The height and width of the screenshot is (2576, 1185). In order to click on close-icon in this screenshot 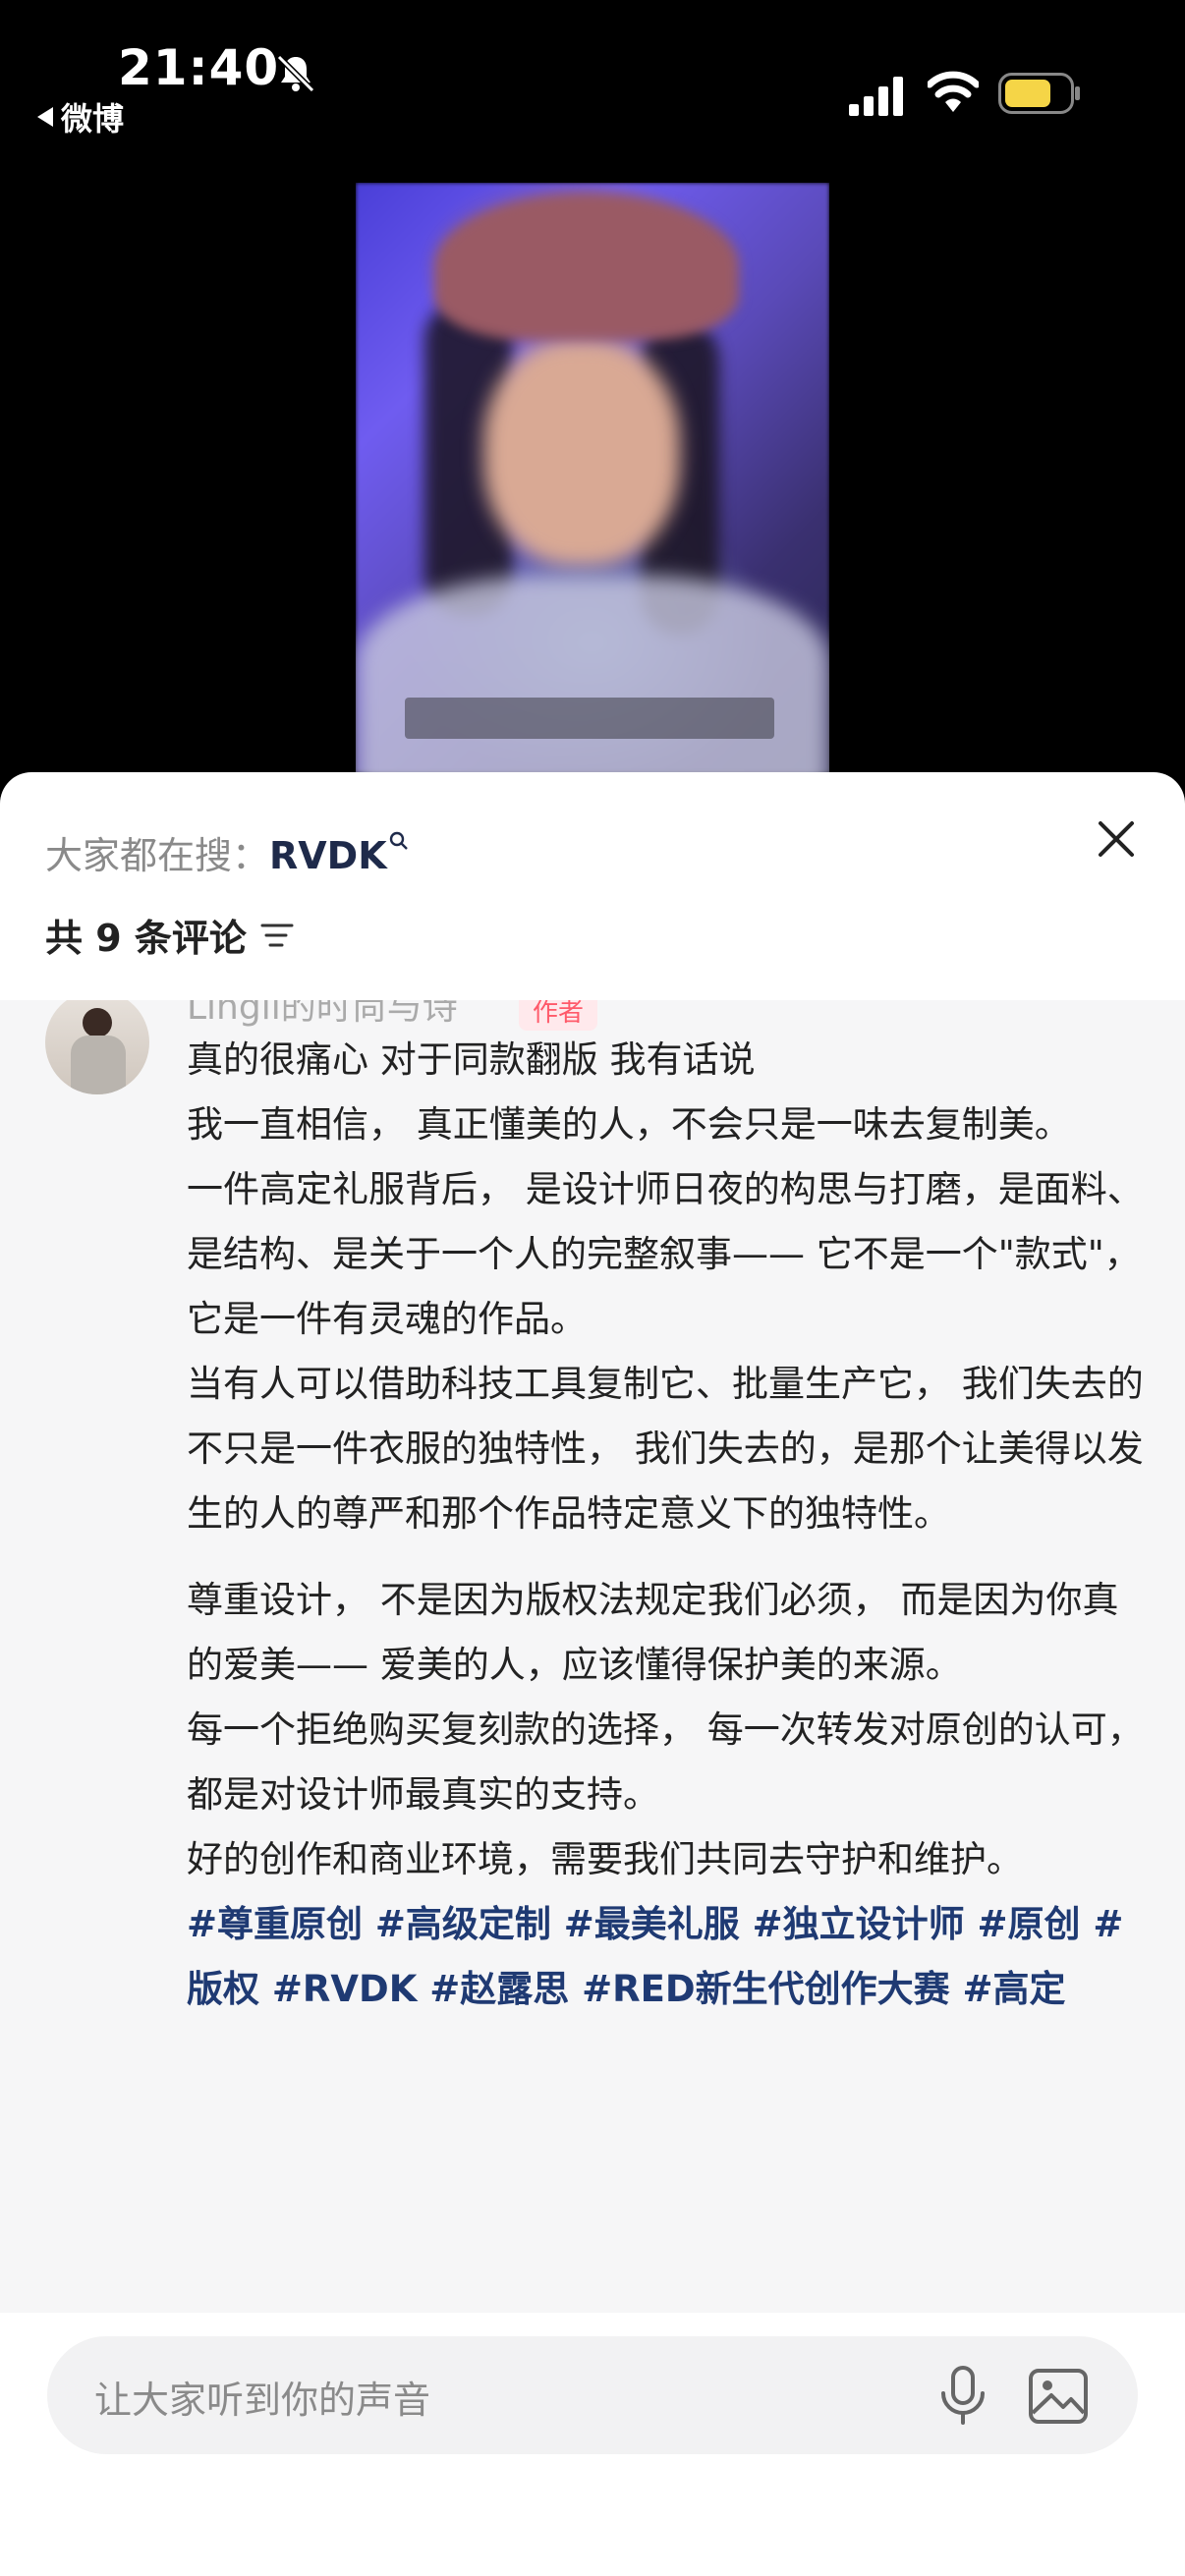, I will do `click(1116, 839)`.